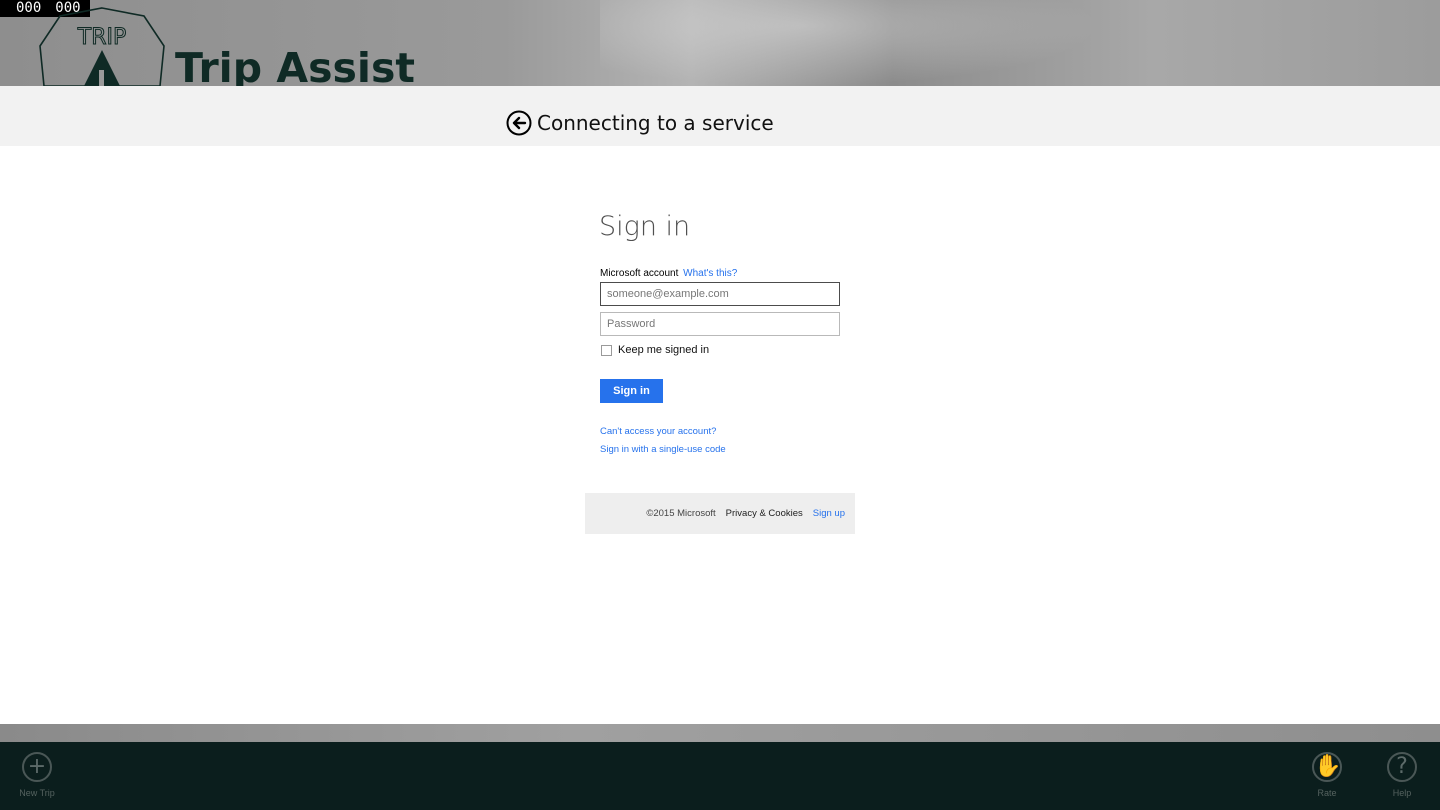  What do you see at coordinates (101, 37) in the screenshot?
I see `logo-text: TRIP` at bounding box center [101, 37].